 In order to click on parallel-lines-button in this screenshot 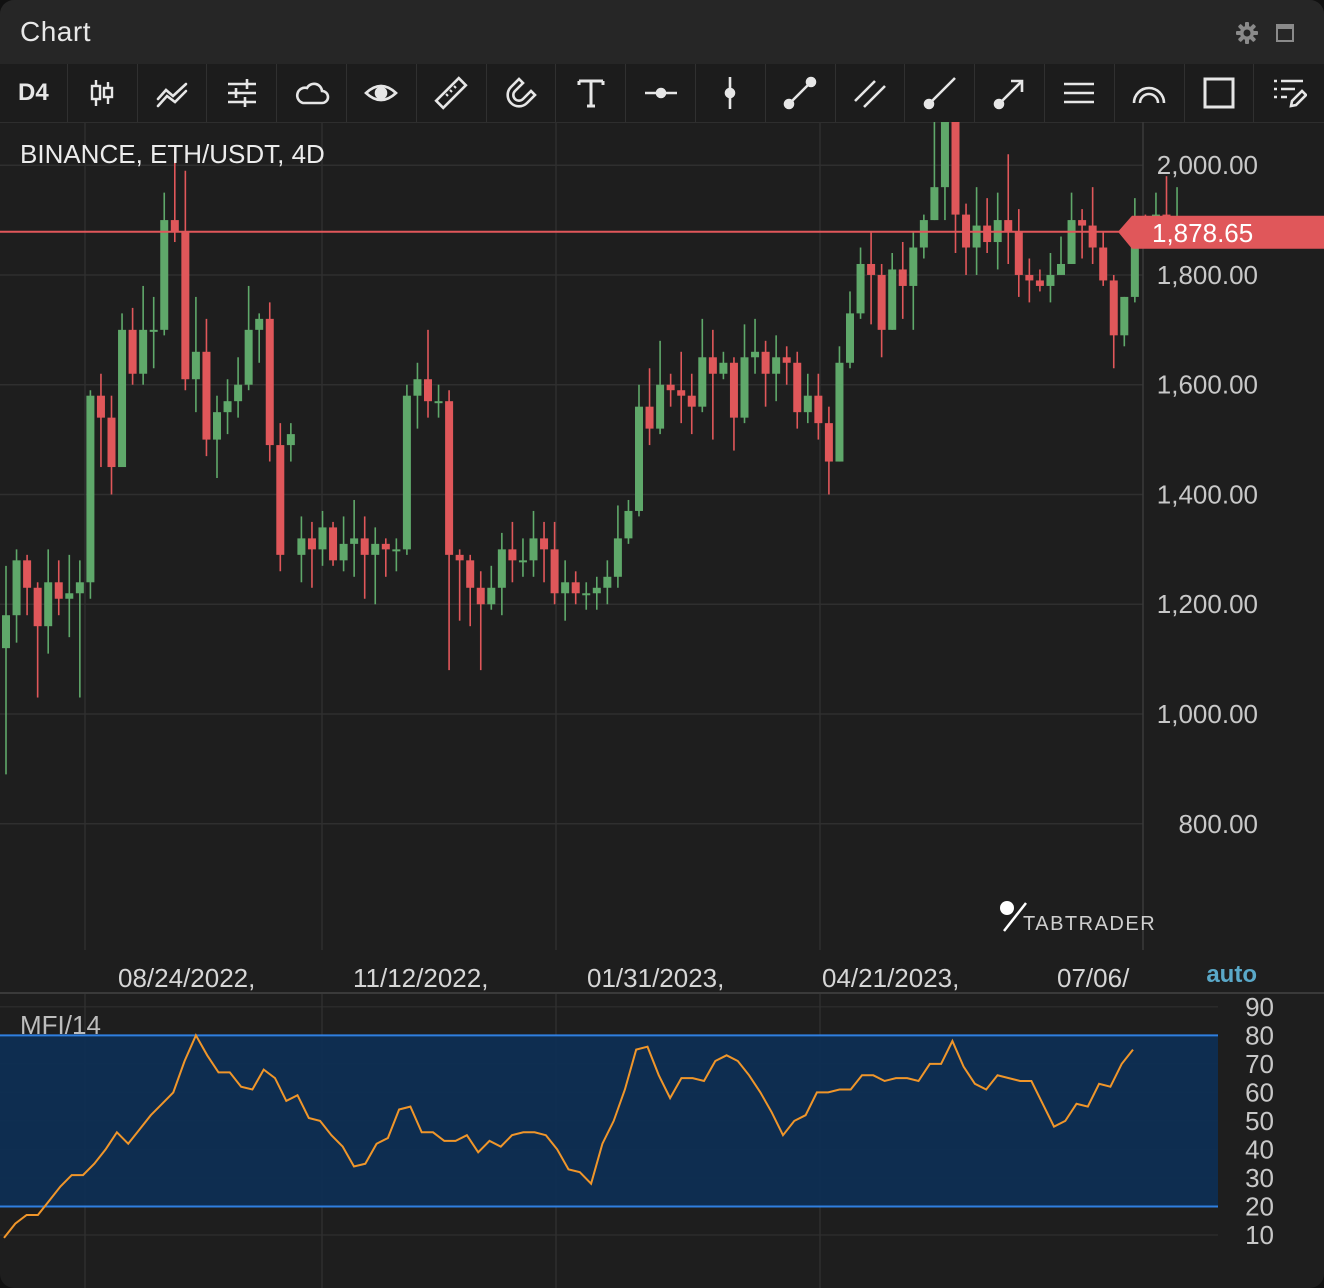, I will do `click(871, 93)`.